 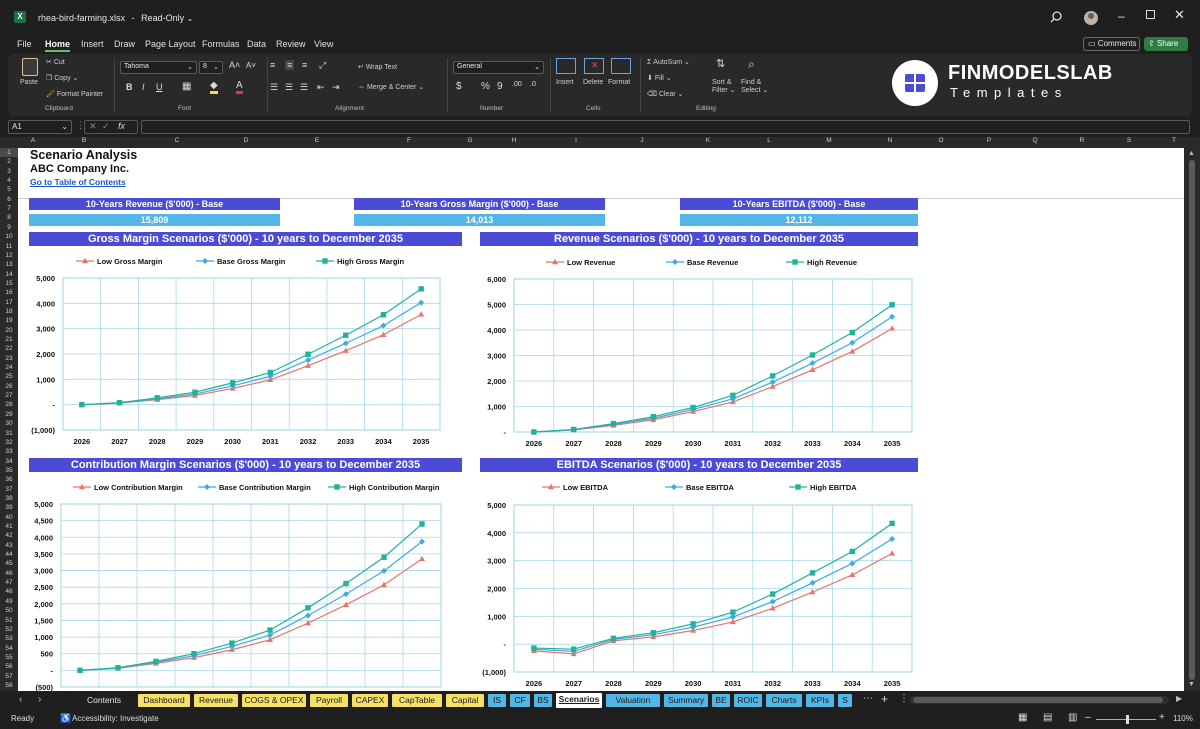 What do you see at coordinates (9, 386) in the screenshot?
I see `row-header: 26` at bounding box center [9, 386].